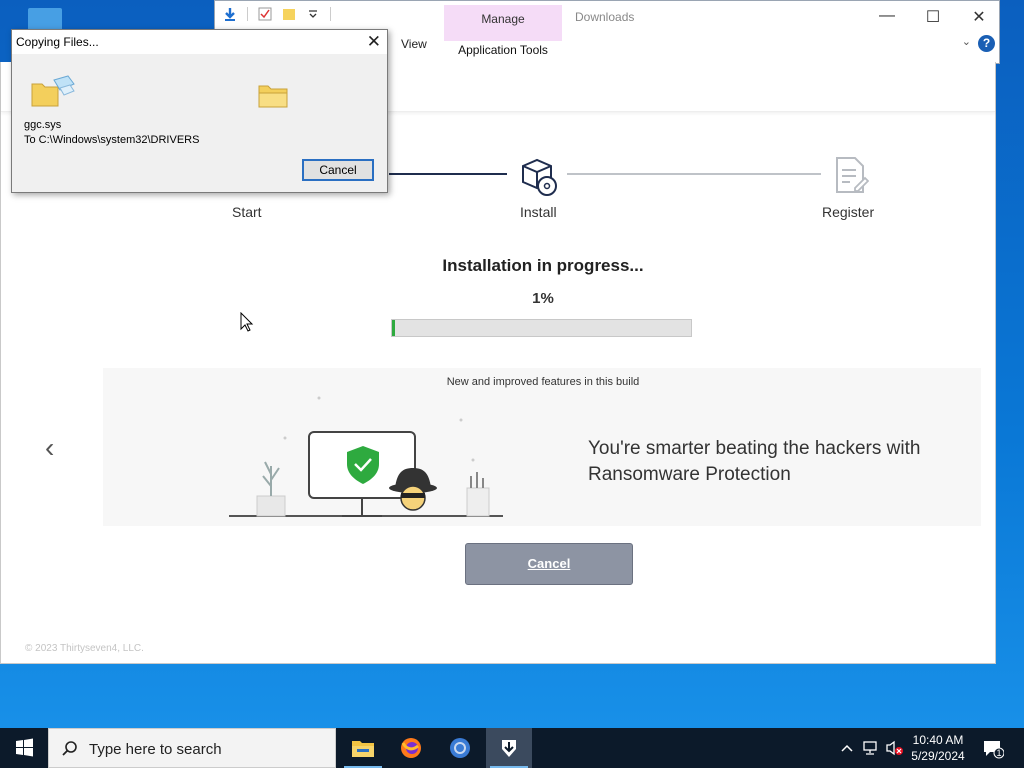 Image resolution: width=1024 pixels, height=768 pixels. Describe the element at coordinates (895, 748) in the screenshot. I see `volume-muted-icon` at that location.